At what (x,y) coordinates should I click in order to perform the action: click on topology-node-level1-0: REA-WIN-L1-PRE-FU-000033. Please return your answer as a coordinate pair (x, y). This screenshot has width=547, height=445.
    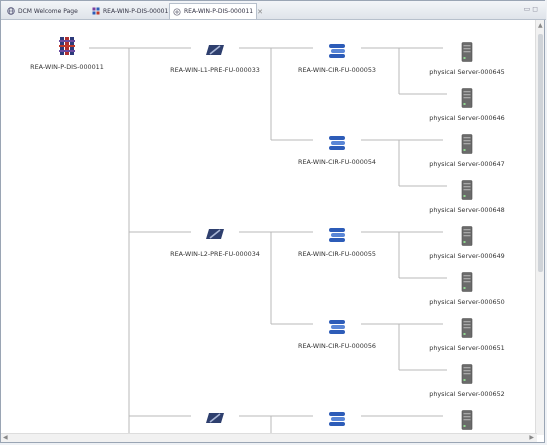
    Looking at the image, I should click on (215, 58).